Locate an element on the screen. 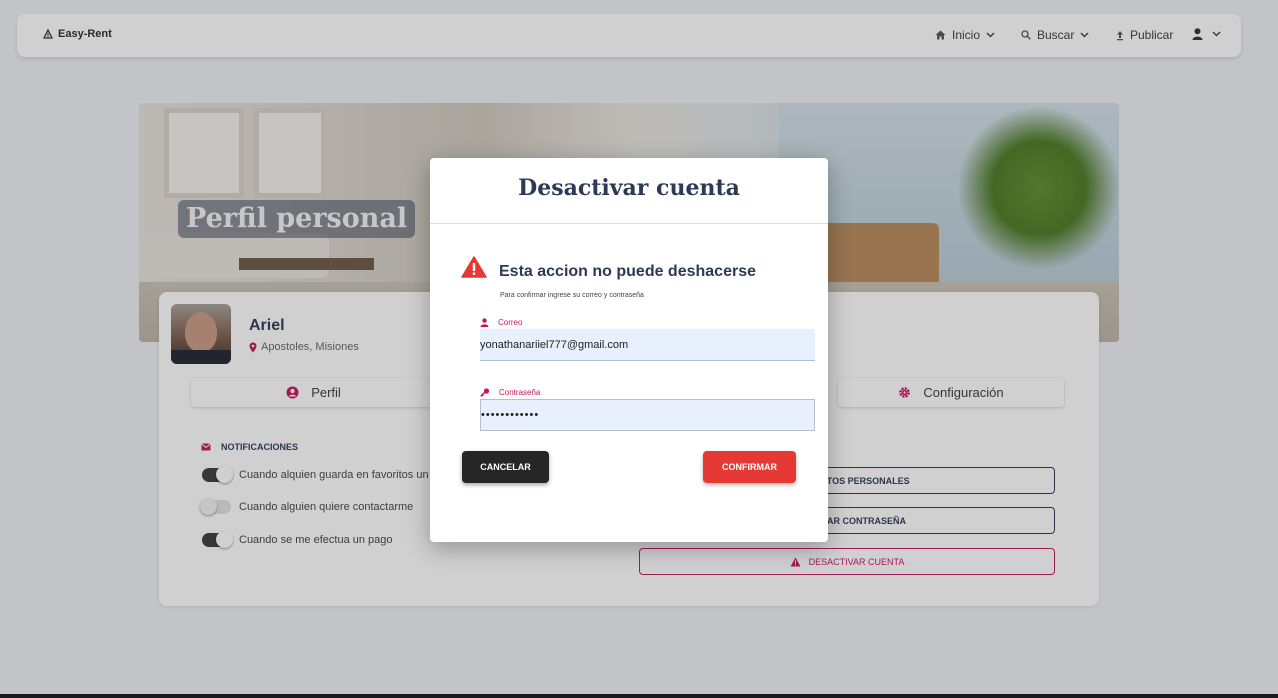 The height and width of the screenshot is (698, 1278). cancel-button: CANCELAR is located at coordinates (505, 467).